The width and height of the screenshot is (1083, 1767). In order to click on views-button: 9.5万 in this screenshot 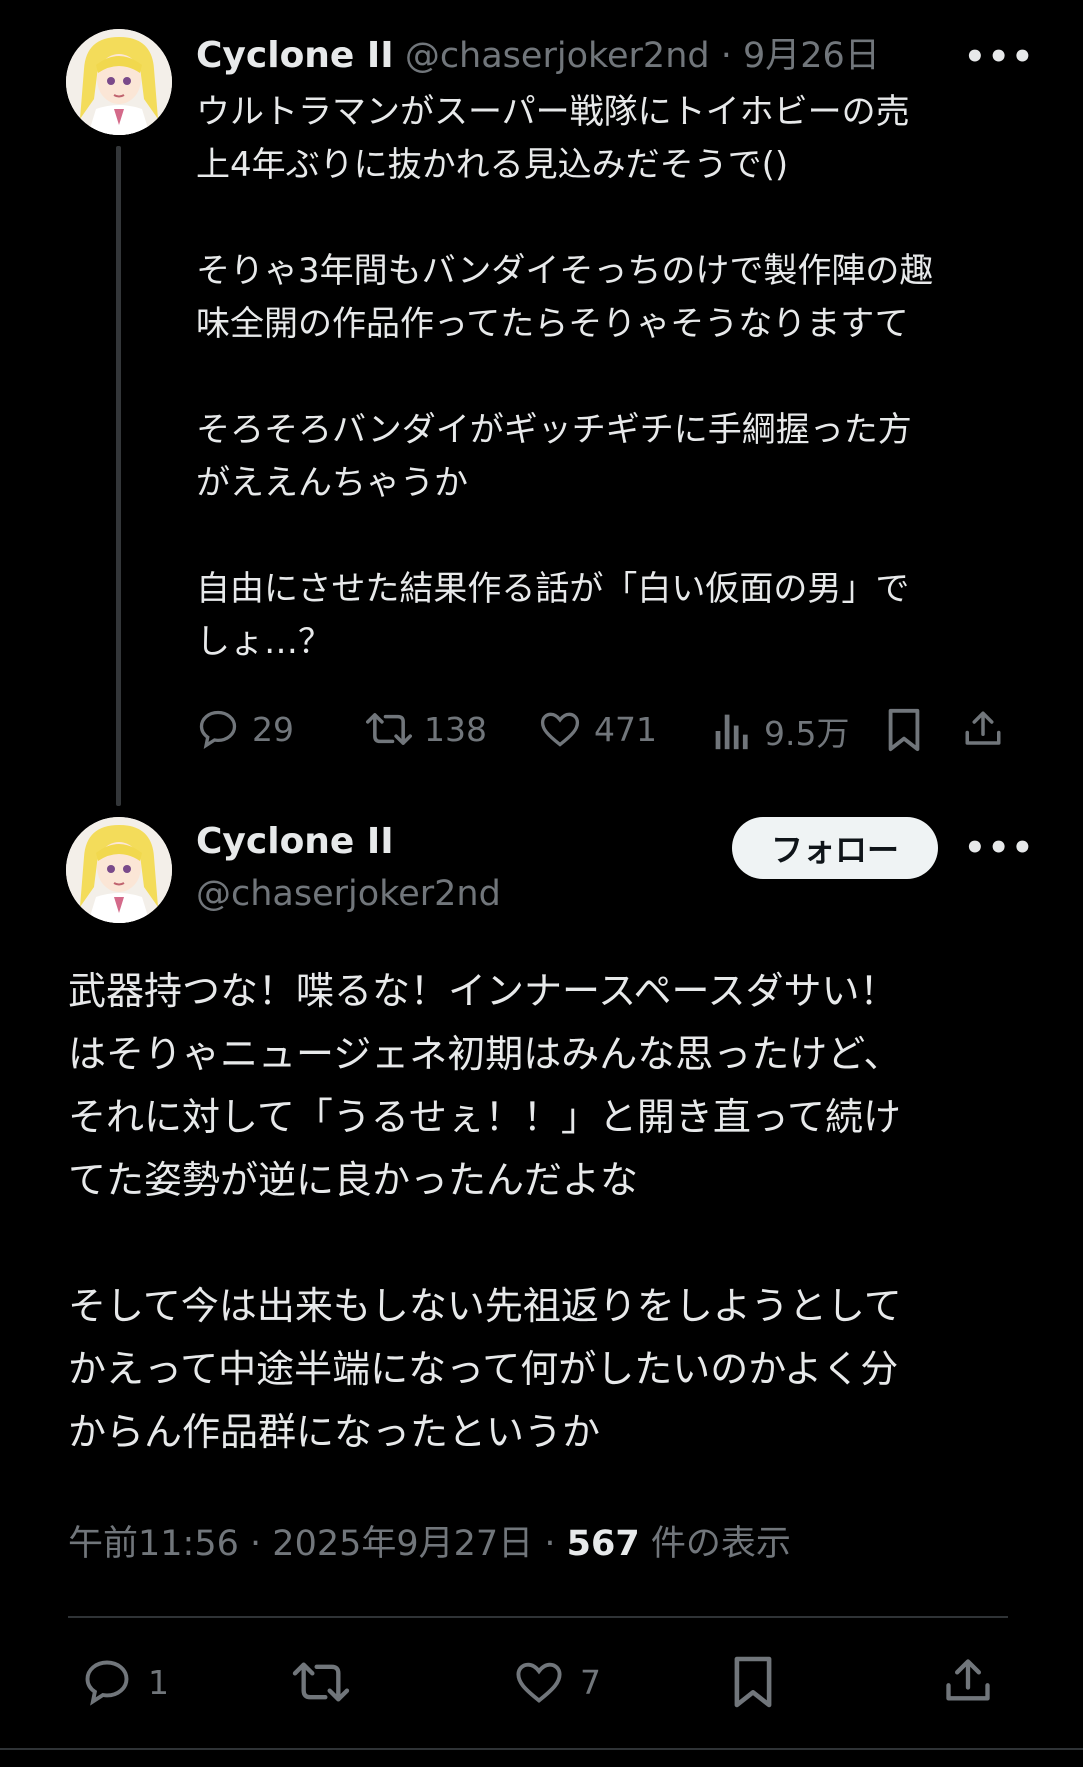, I will do `click(780, 731)`.